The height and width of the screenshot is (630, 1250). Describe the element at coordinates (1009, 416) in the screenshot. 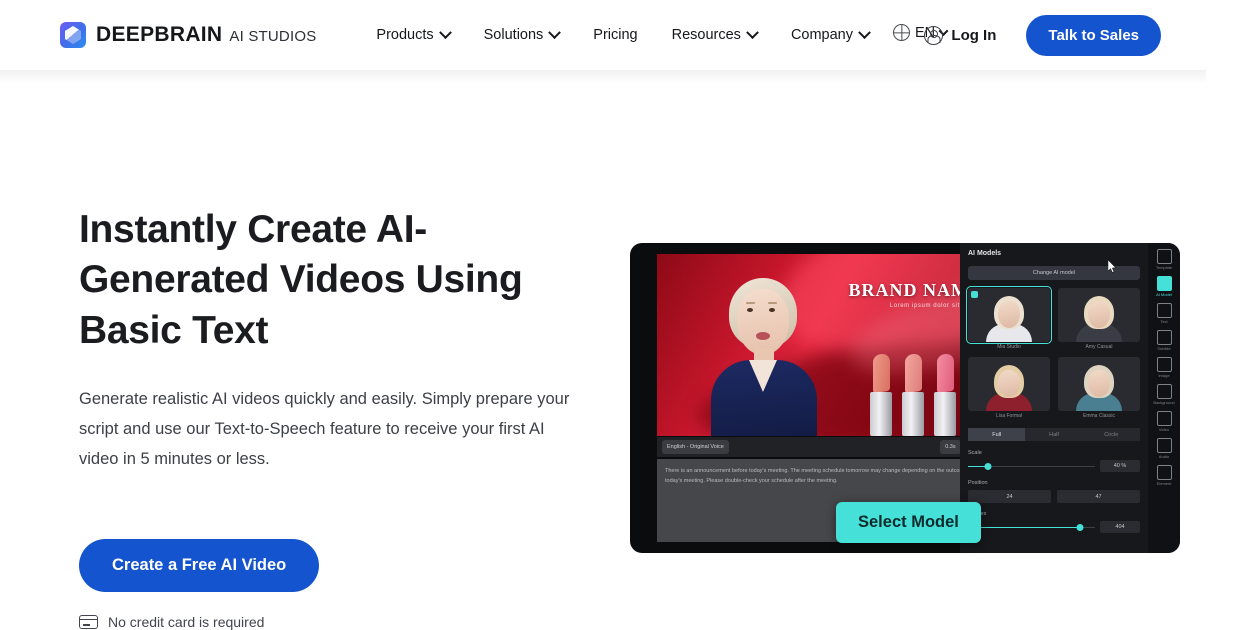

I see `ai-model-label: Lisa Formal` at that location.